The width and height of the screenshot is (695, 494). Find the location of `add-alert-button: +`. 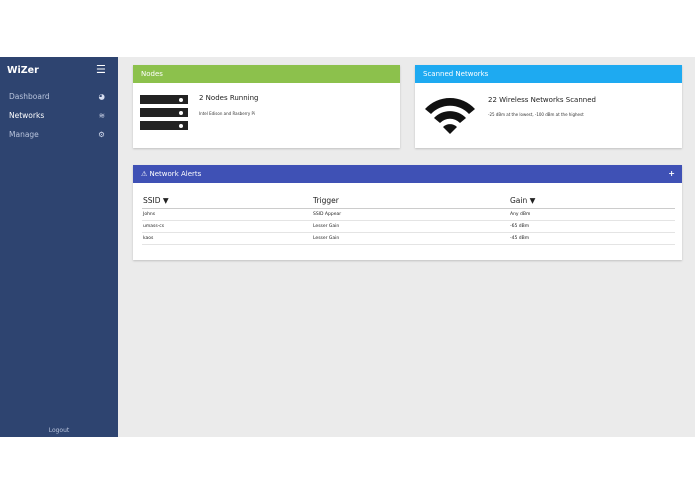

add-alert-button: + is located at coordinates (671, 174).